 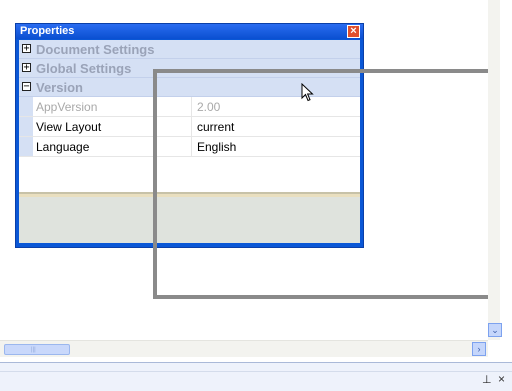 What do you see at coordinates (47, 31) in the screenshot?
I see `properties-title: Properties` at bounding box center [47, 31].